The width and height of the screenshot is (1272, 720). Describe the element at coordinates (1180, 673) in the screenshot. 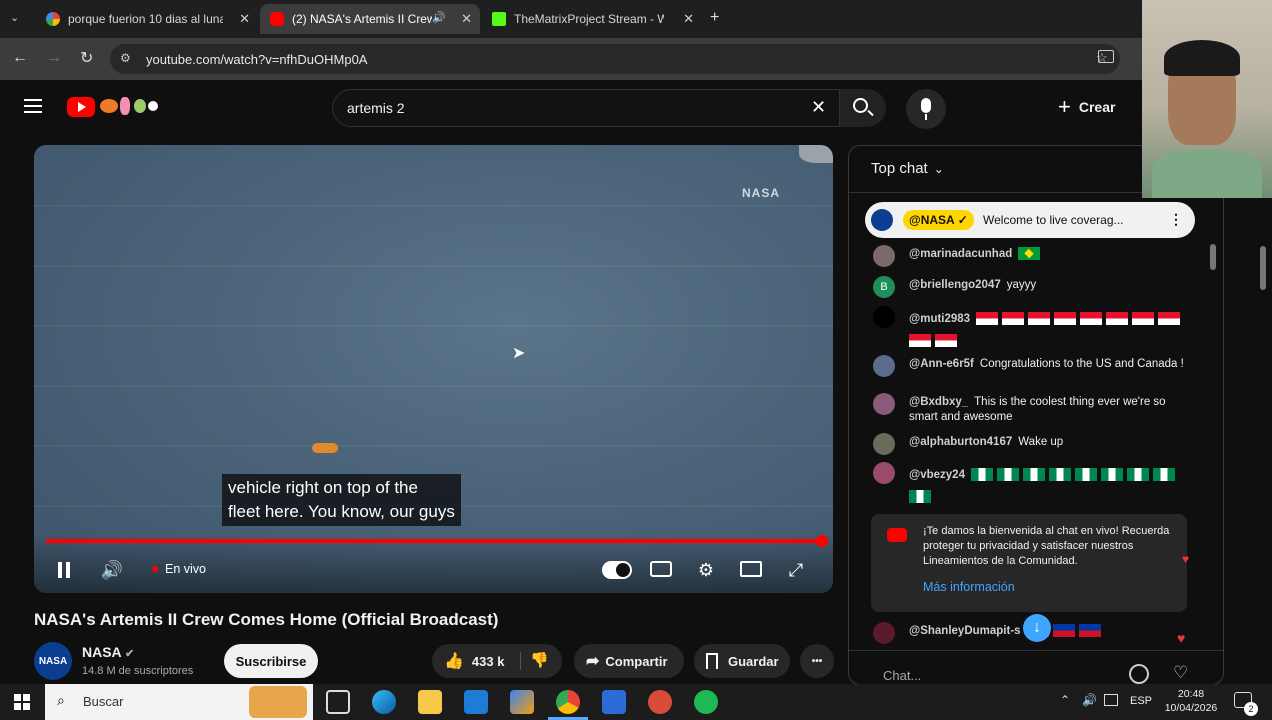

I see `heart-icon: ♡` at that location.